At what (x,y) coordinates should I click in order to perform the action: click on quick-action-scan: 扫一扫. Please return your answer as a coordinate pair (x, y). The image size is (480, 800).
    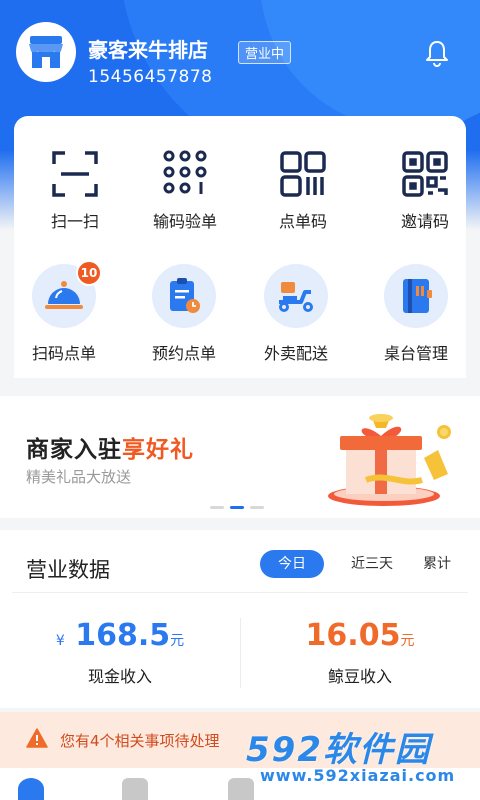
    Looking at the image, I should click on (75, 190).